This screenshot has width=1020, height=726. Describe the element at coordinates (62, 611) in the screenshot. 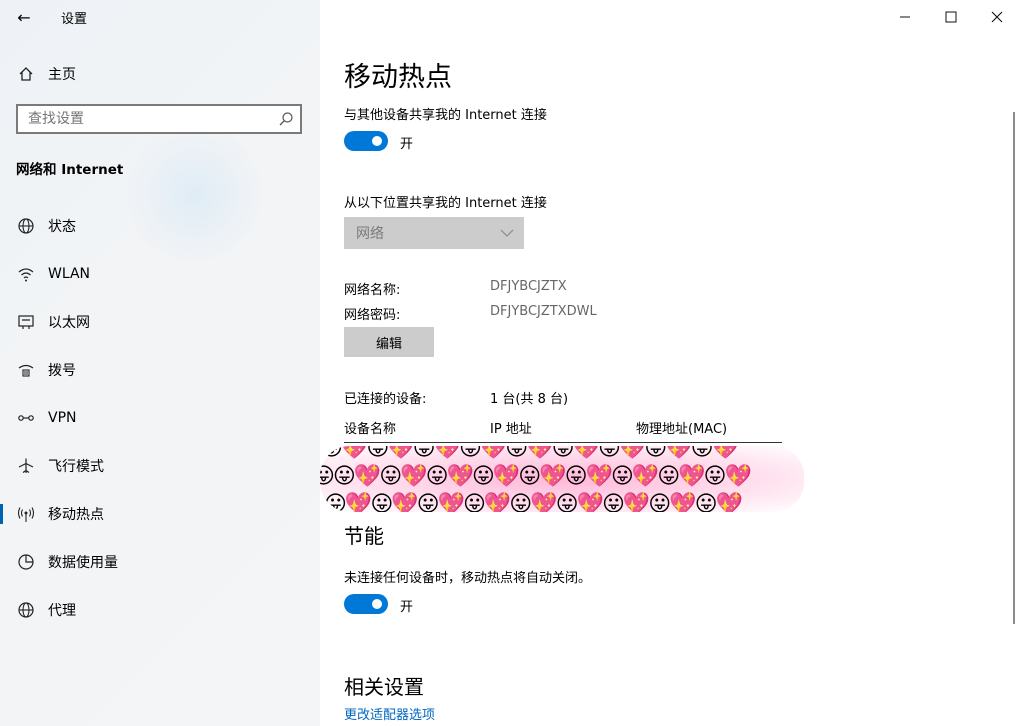

I see `sidebar-item-label: 代理` at that location.